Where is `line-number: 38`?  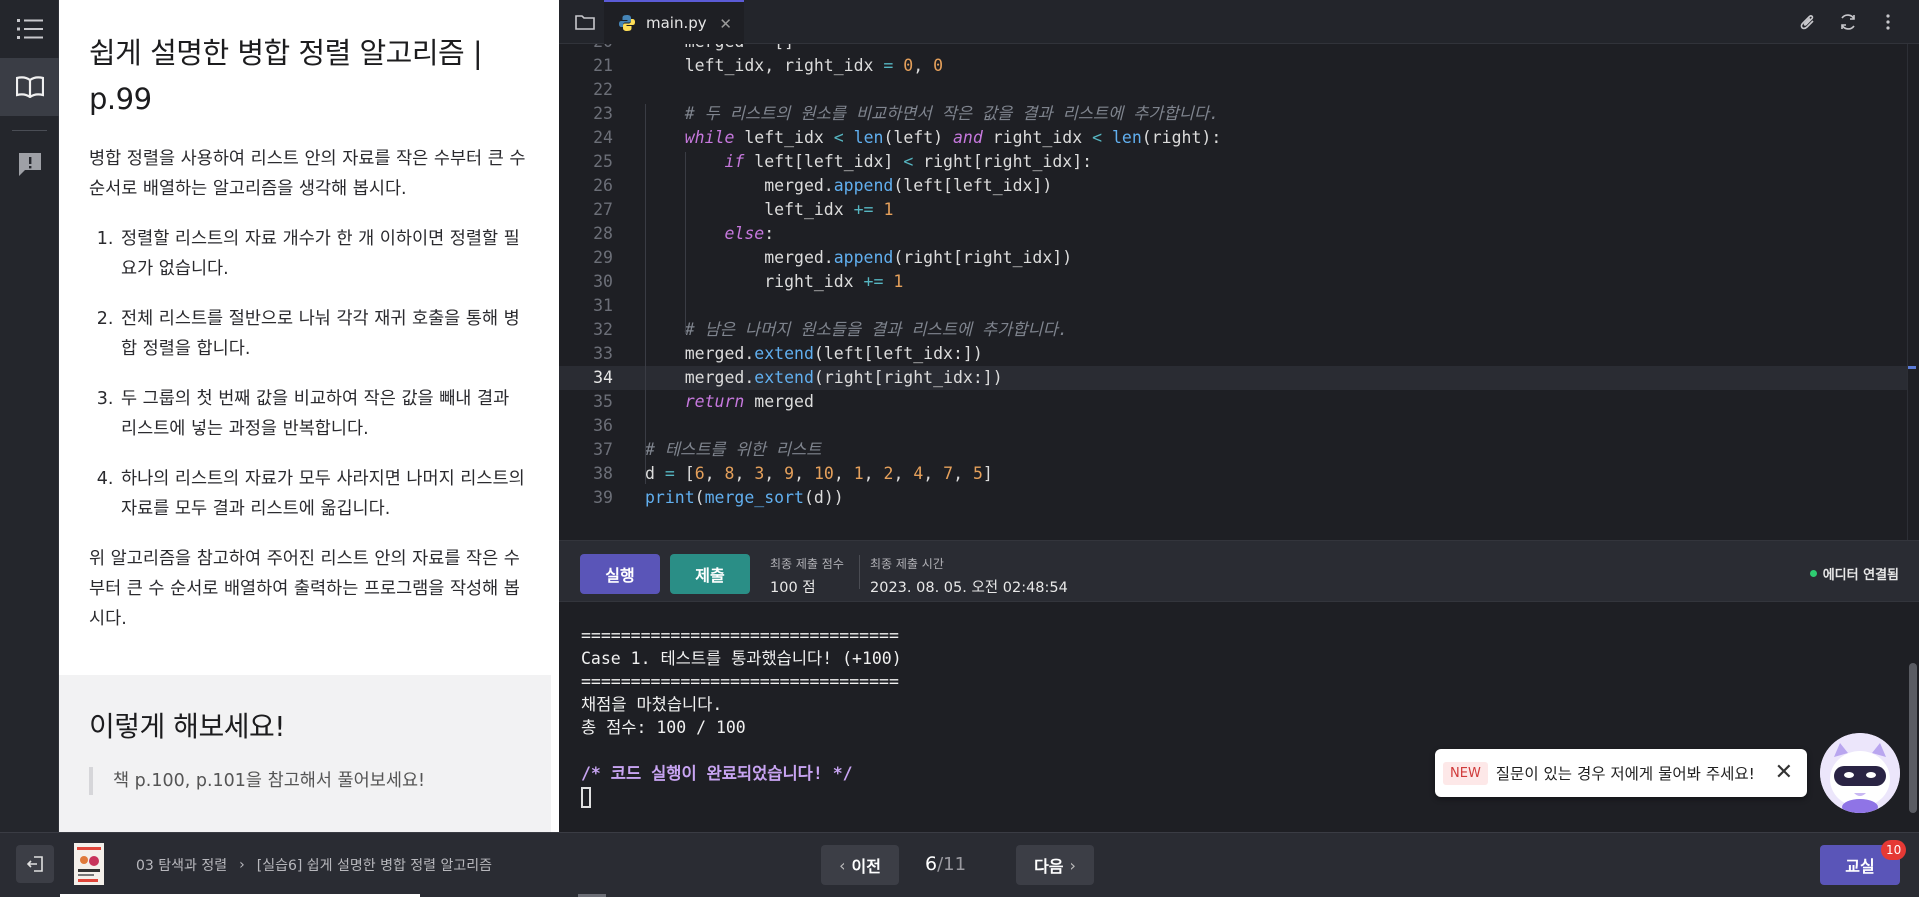
line-number: 38 is located at coordinates (603, 473).